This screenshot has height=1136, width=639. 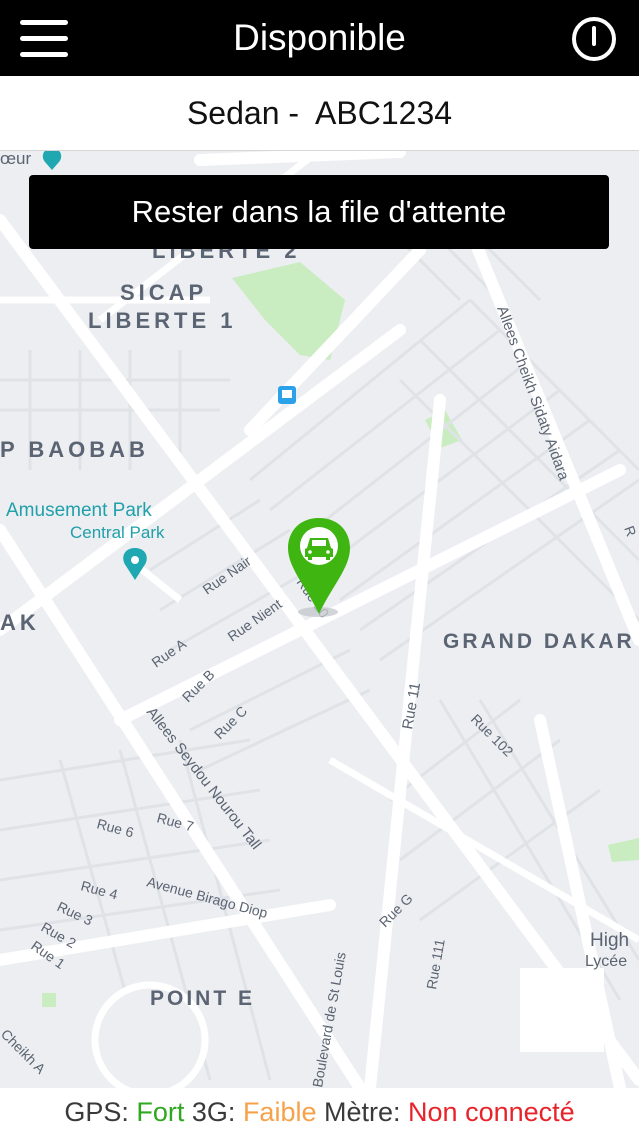 I want to click on street-label-rue-nair: Rue Nair, so click(x=227, y=574).